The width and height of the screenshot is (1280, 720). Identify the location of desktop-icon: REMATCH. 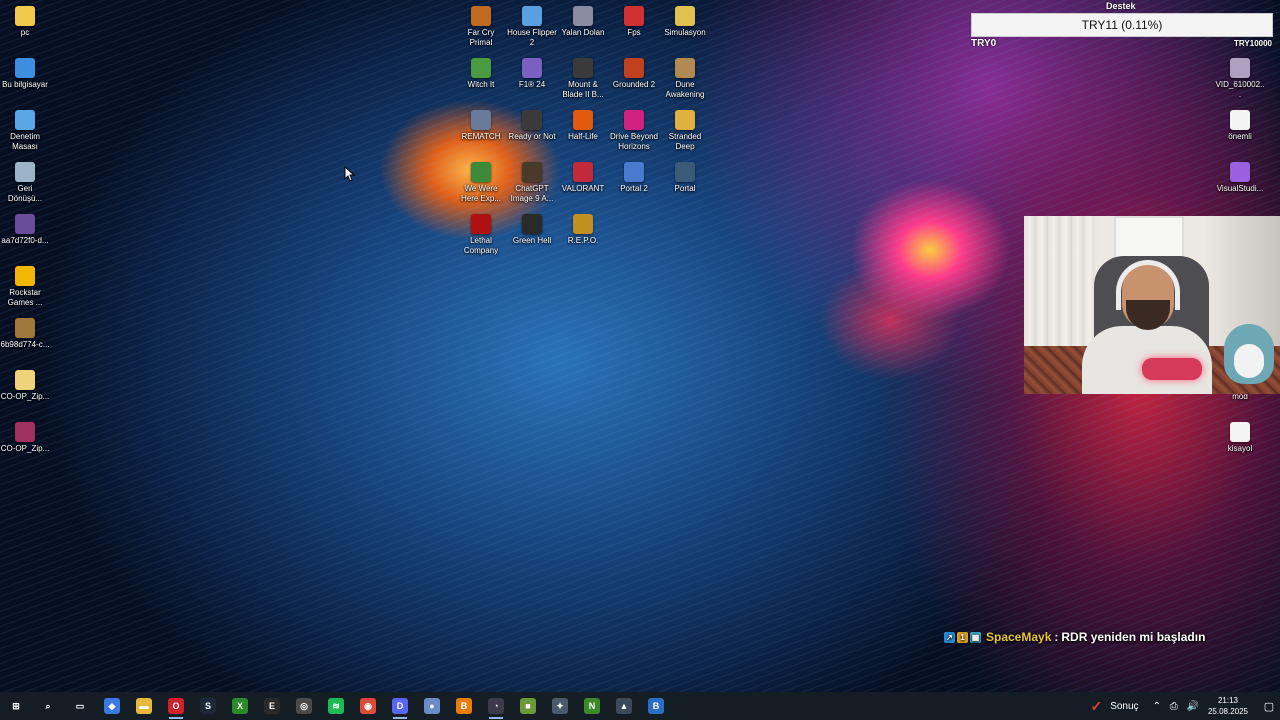
(481, 126).